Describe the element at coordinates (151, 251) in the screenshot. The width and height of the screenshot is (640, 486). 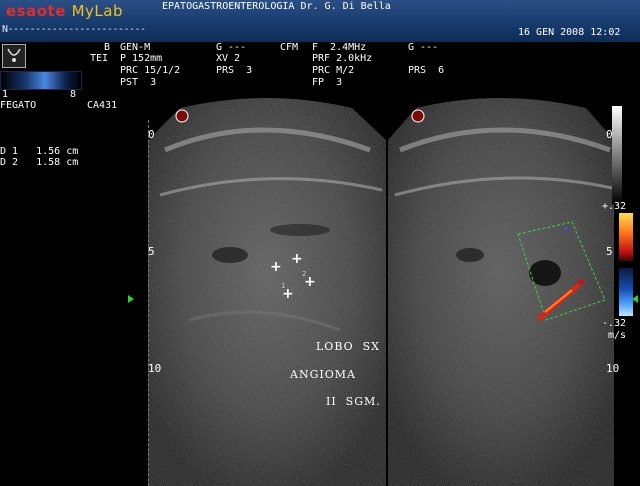
I see `depth-left-5: 5` at that location.